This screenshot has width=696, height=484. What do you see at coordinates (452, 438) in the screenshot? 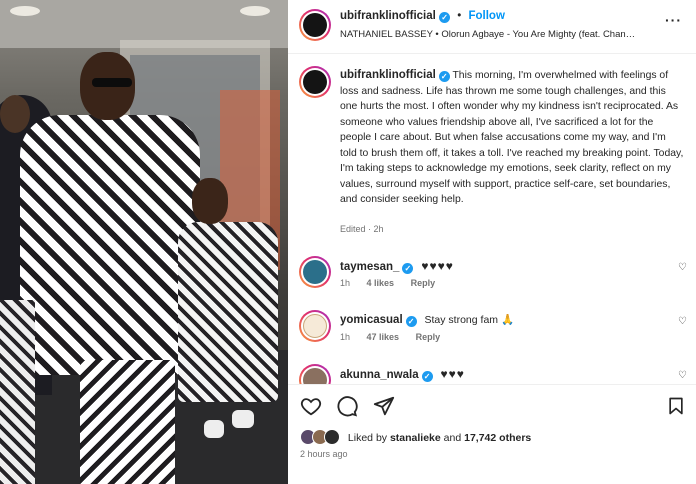
I see `liked-middle: and` at bounding box center [452, 438].